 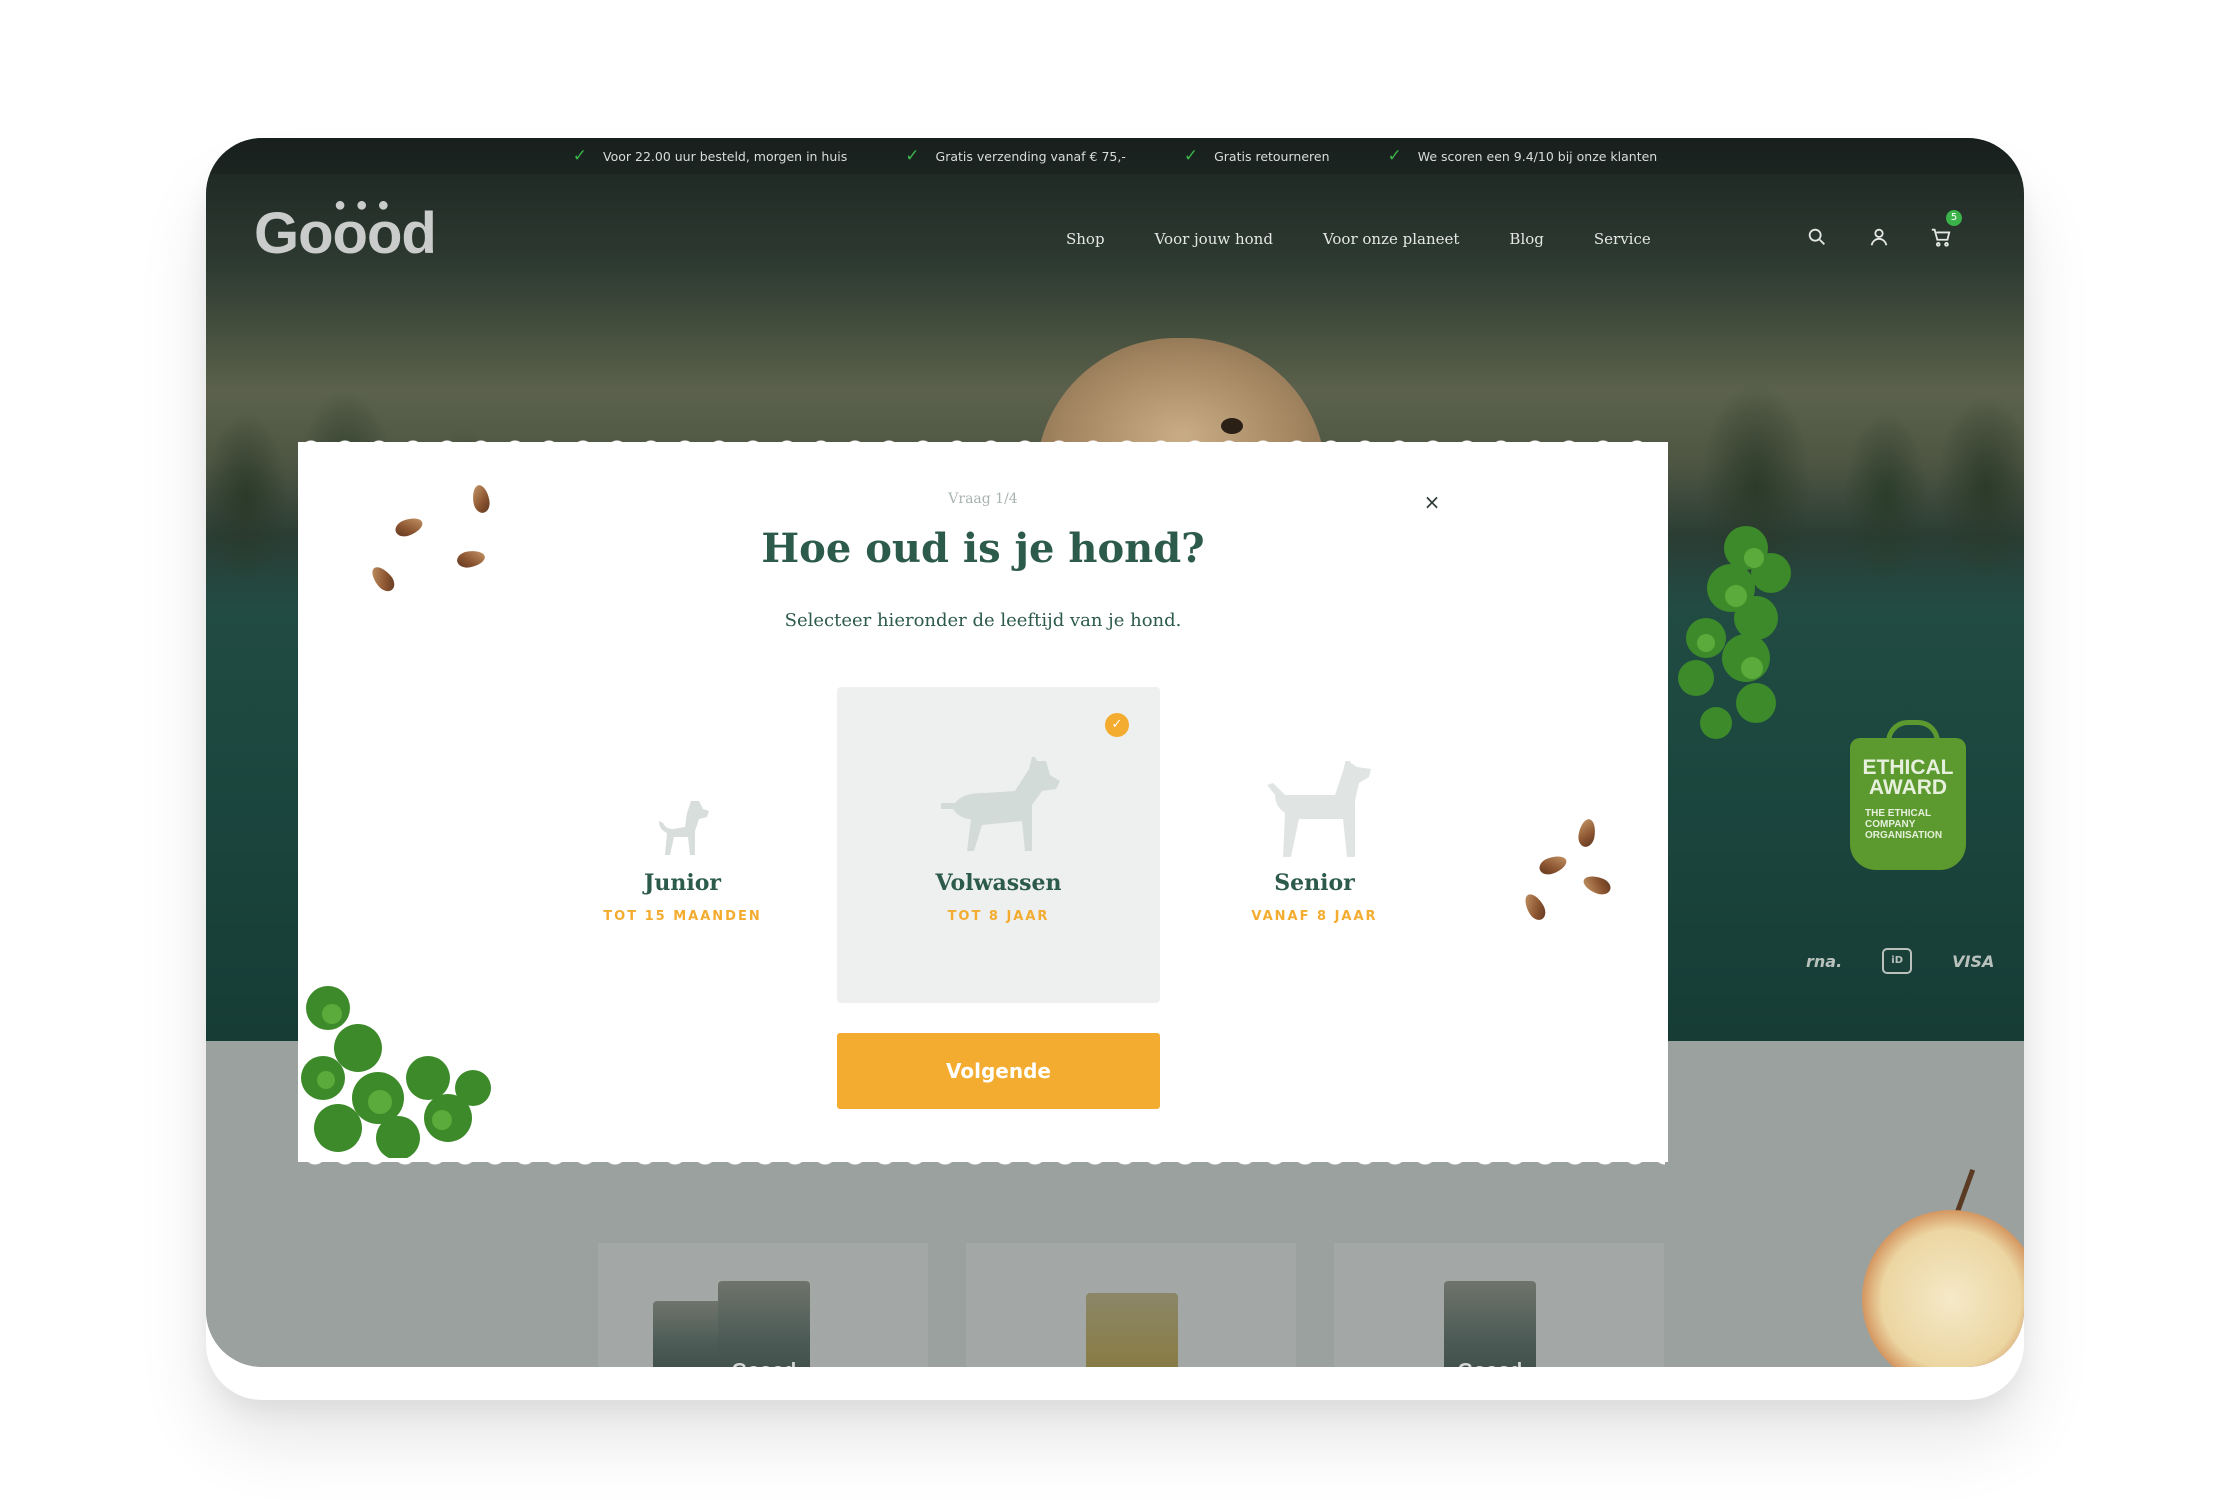 I want to click on account-icon, so click(x=1880, y=238).